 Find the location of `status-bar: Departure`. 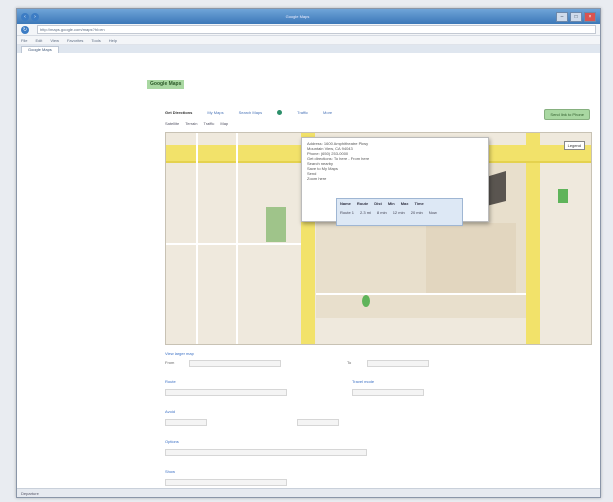

status-bar: Departure is located at coordinates (308, 492).